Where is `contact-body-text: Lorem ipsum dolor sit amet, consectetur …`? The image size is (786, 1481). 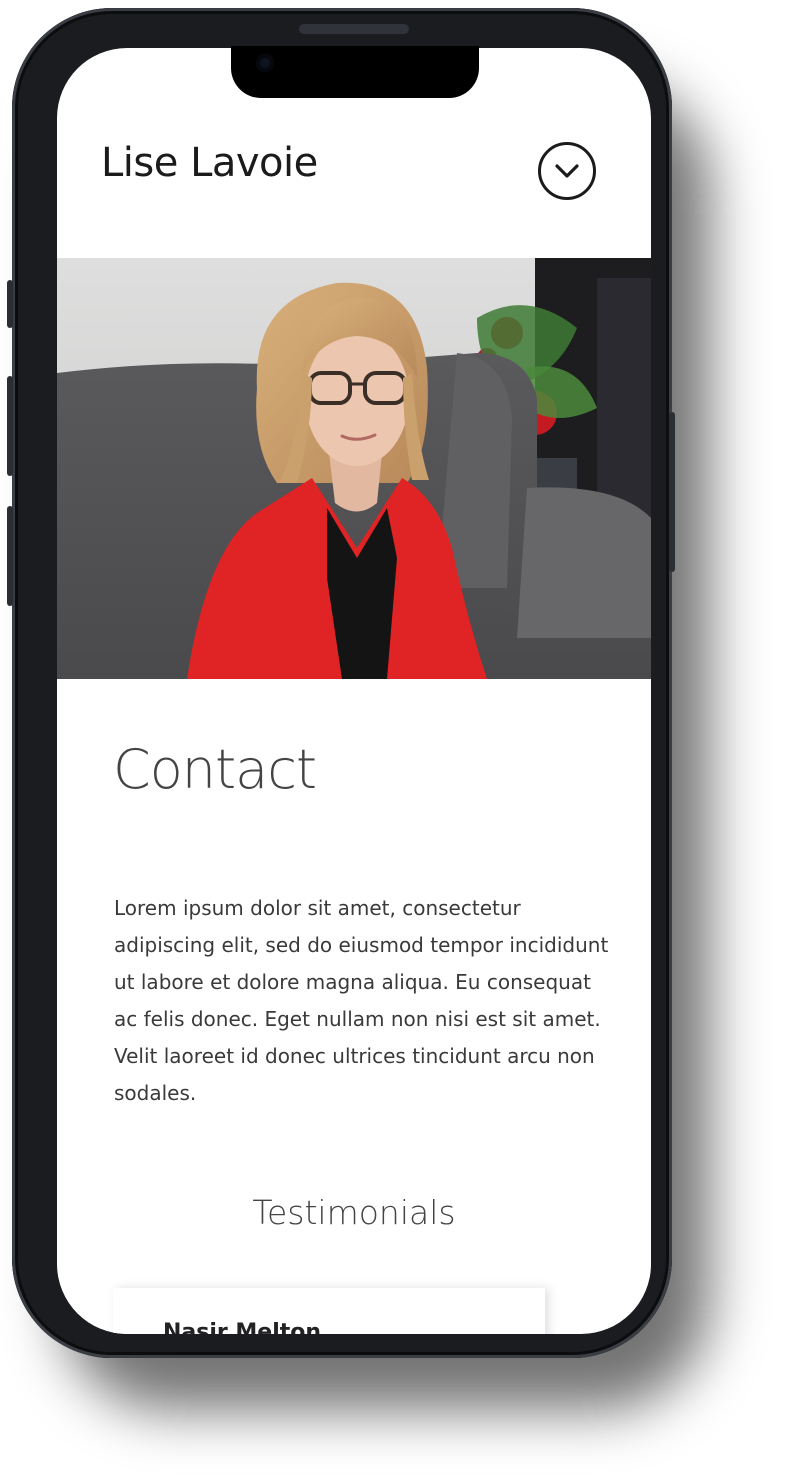 contact-body-text: Lorem ipsum dolor sit amet, consectetur … is located at coordinates (361, 1000).